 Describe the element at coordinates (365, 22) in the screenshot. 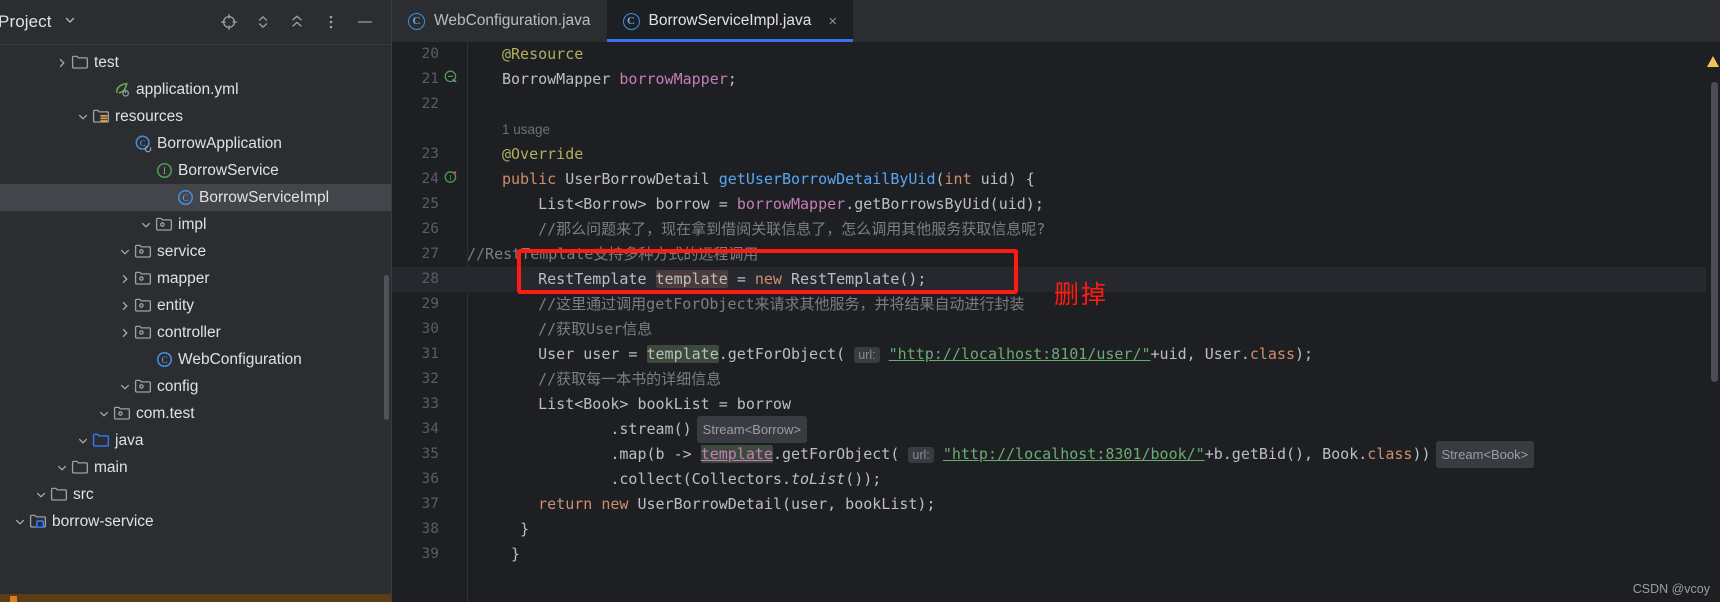

I see `hide-window-icon` at that location.